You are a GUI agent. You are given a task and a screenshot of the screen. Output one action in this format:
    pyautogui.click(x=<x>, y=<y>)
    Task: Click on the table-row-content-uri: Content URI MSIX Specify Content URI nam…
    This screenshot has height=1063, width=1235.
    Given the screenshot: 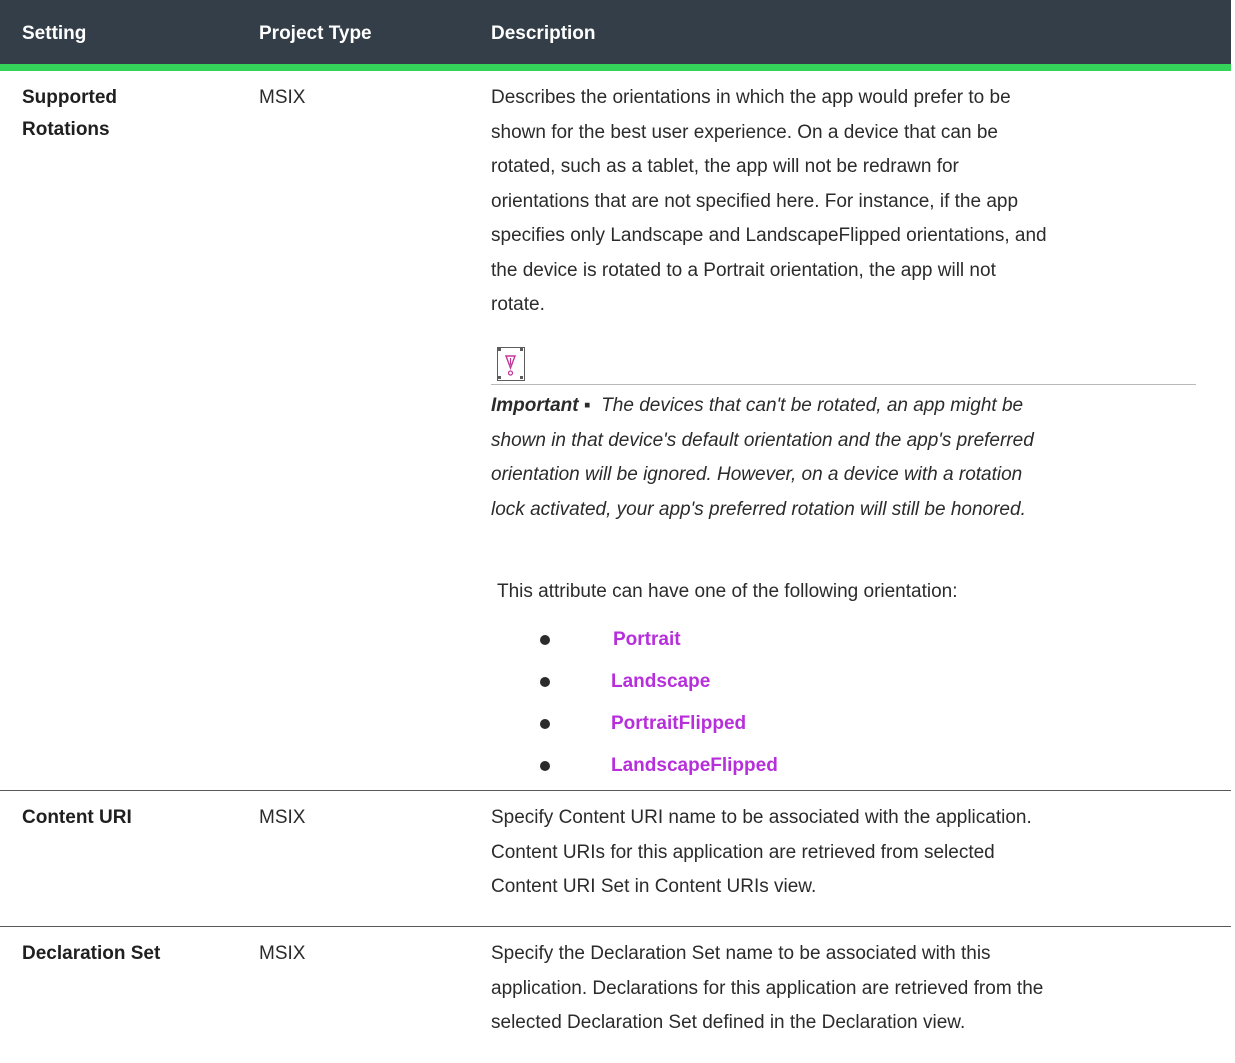 What is the action you would take?
    pyautogui.click(x=615, y=859)
    